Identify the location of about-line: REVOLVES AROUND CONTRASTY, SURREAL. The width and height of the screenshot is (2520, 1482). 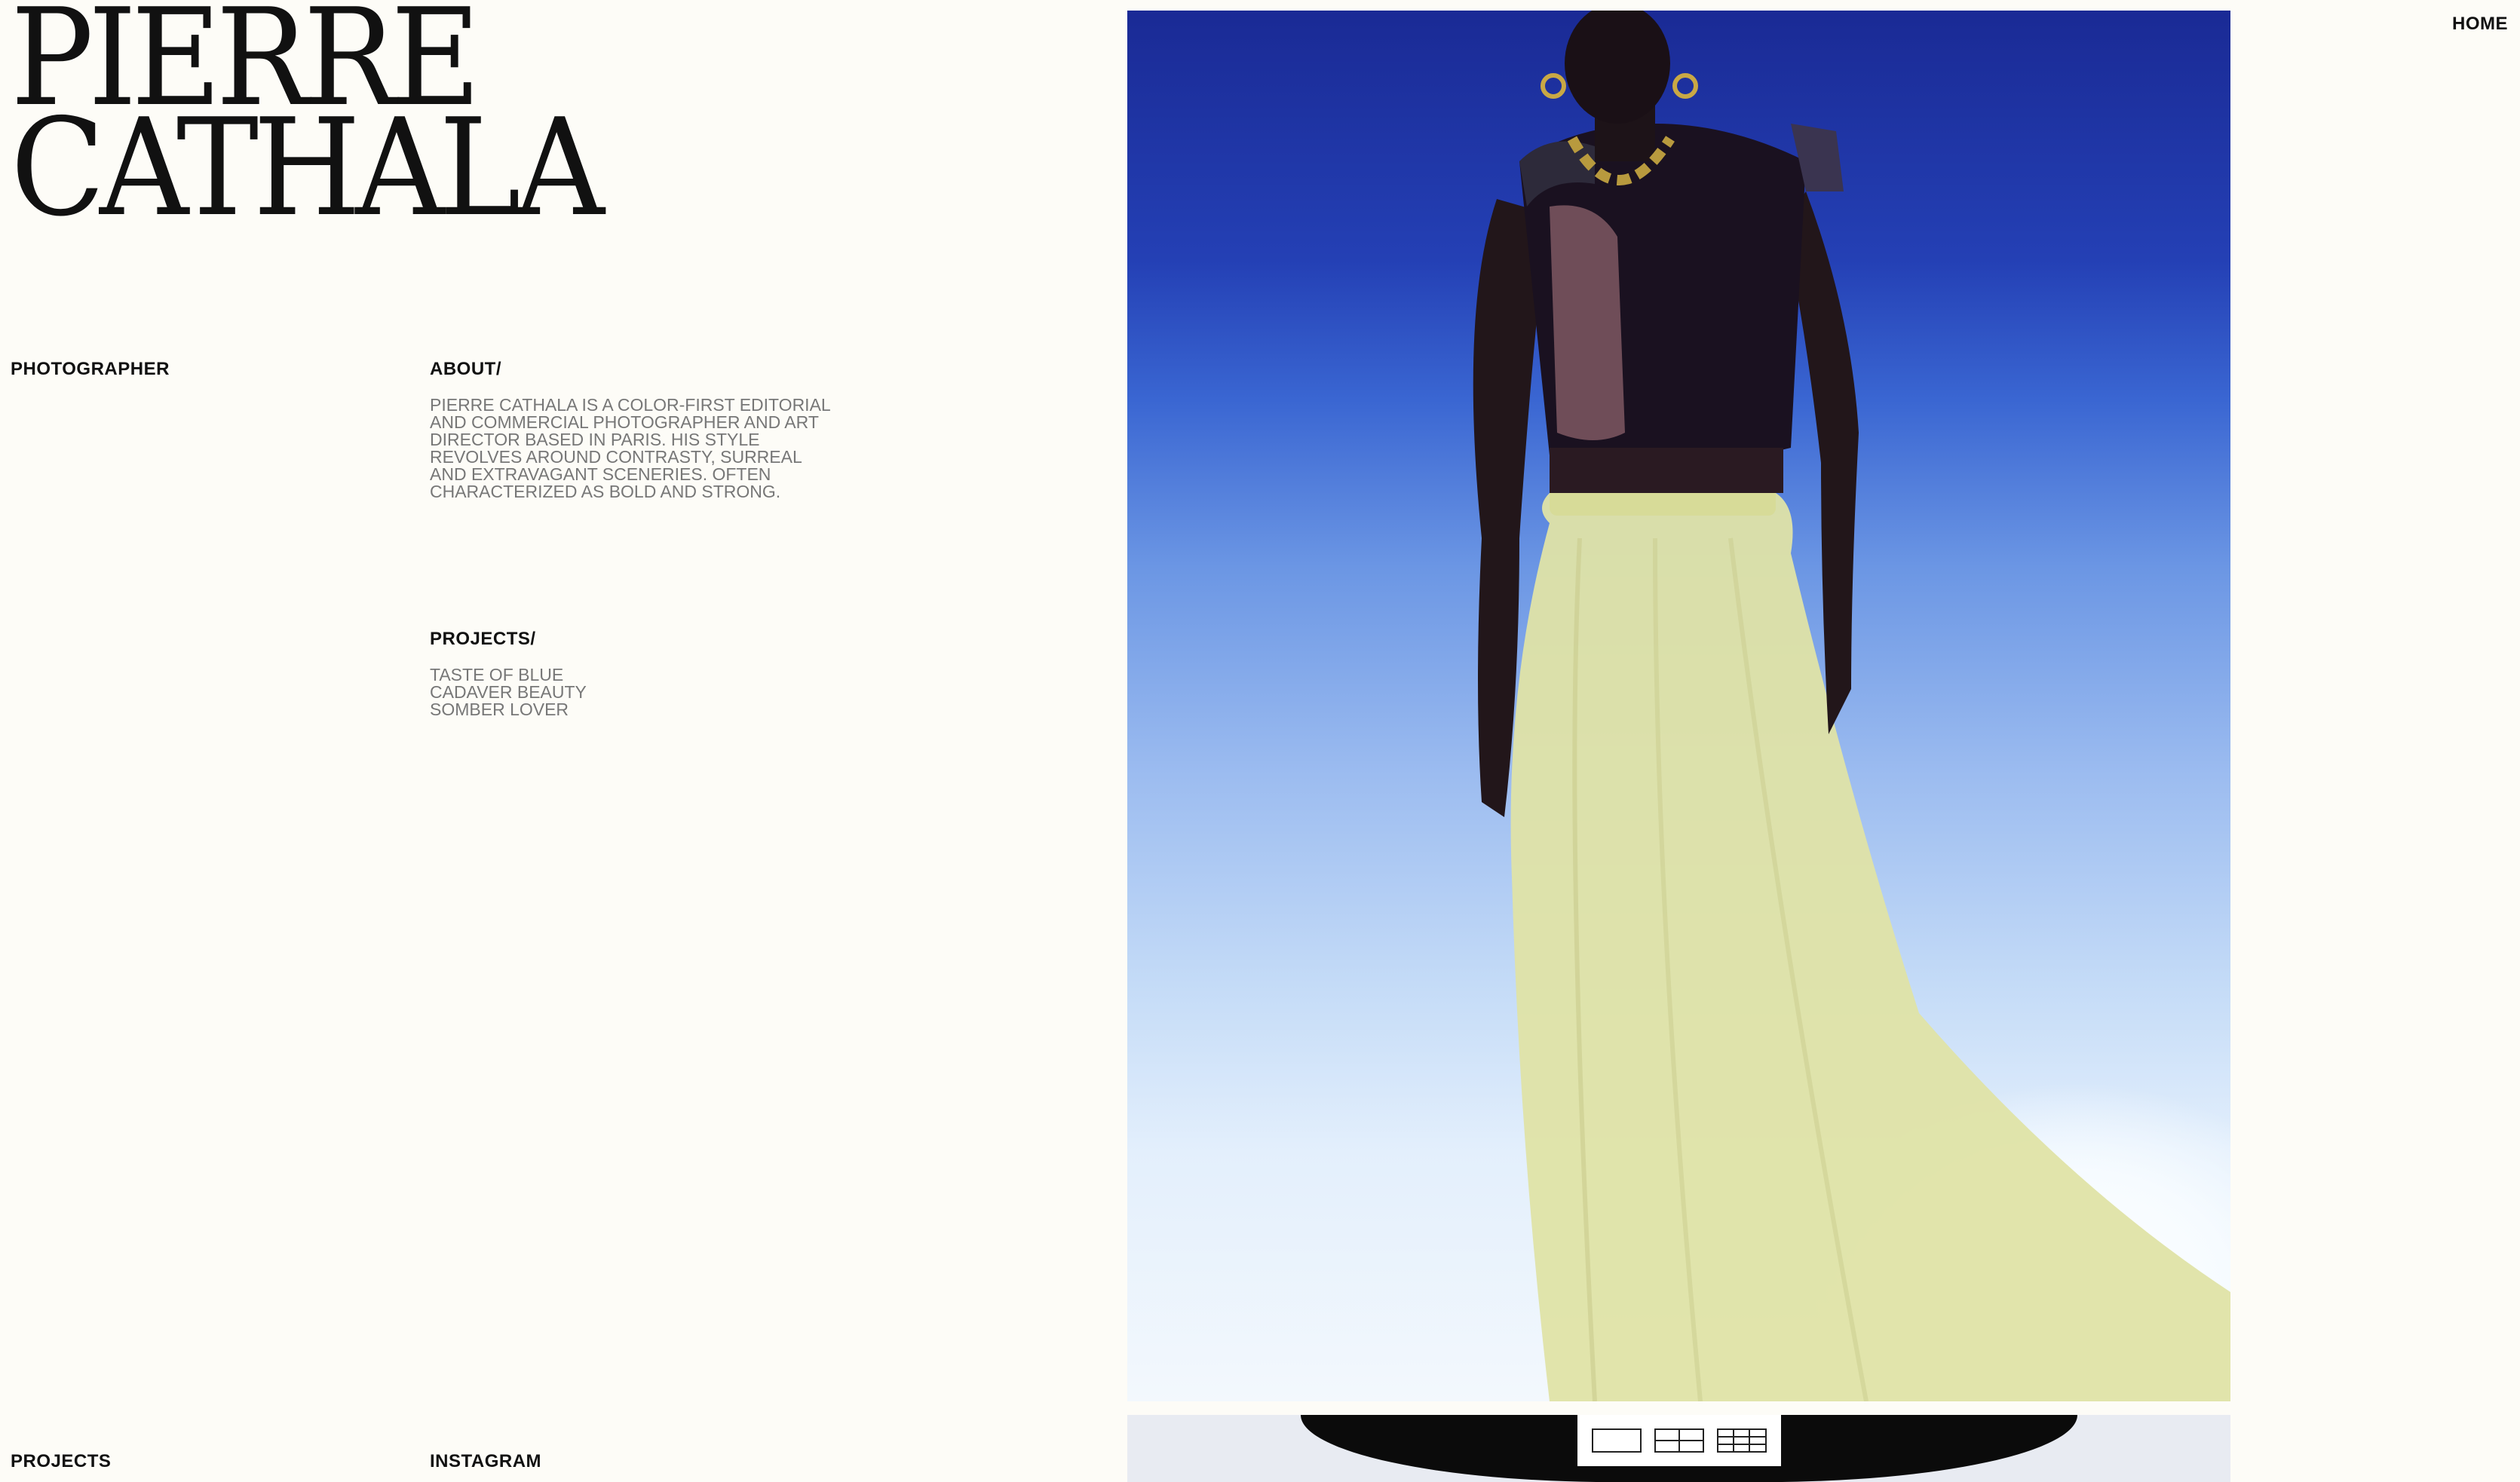
(616, 457).